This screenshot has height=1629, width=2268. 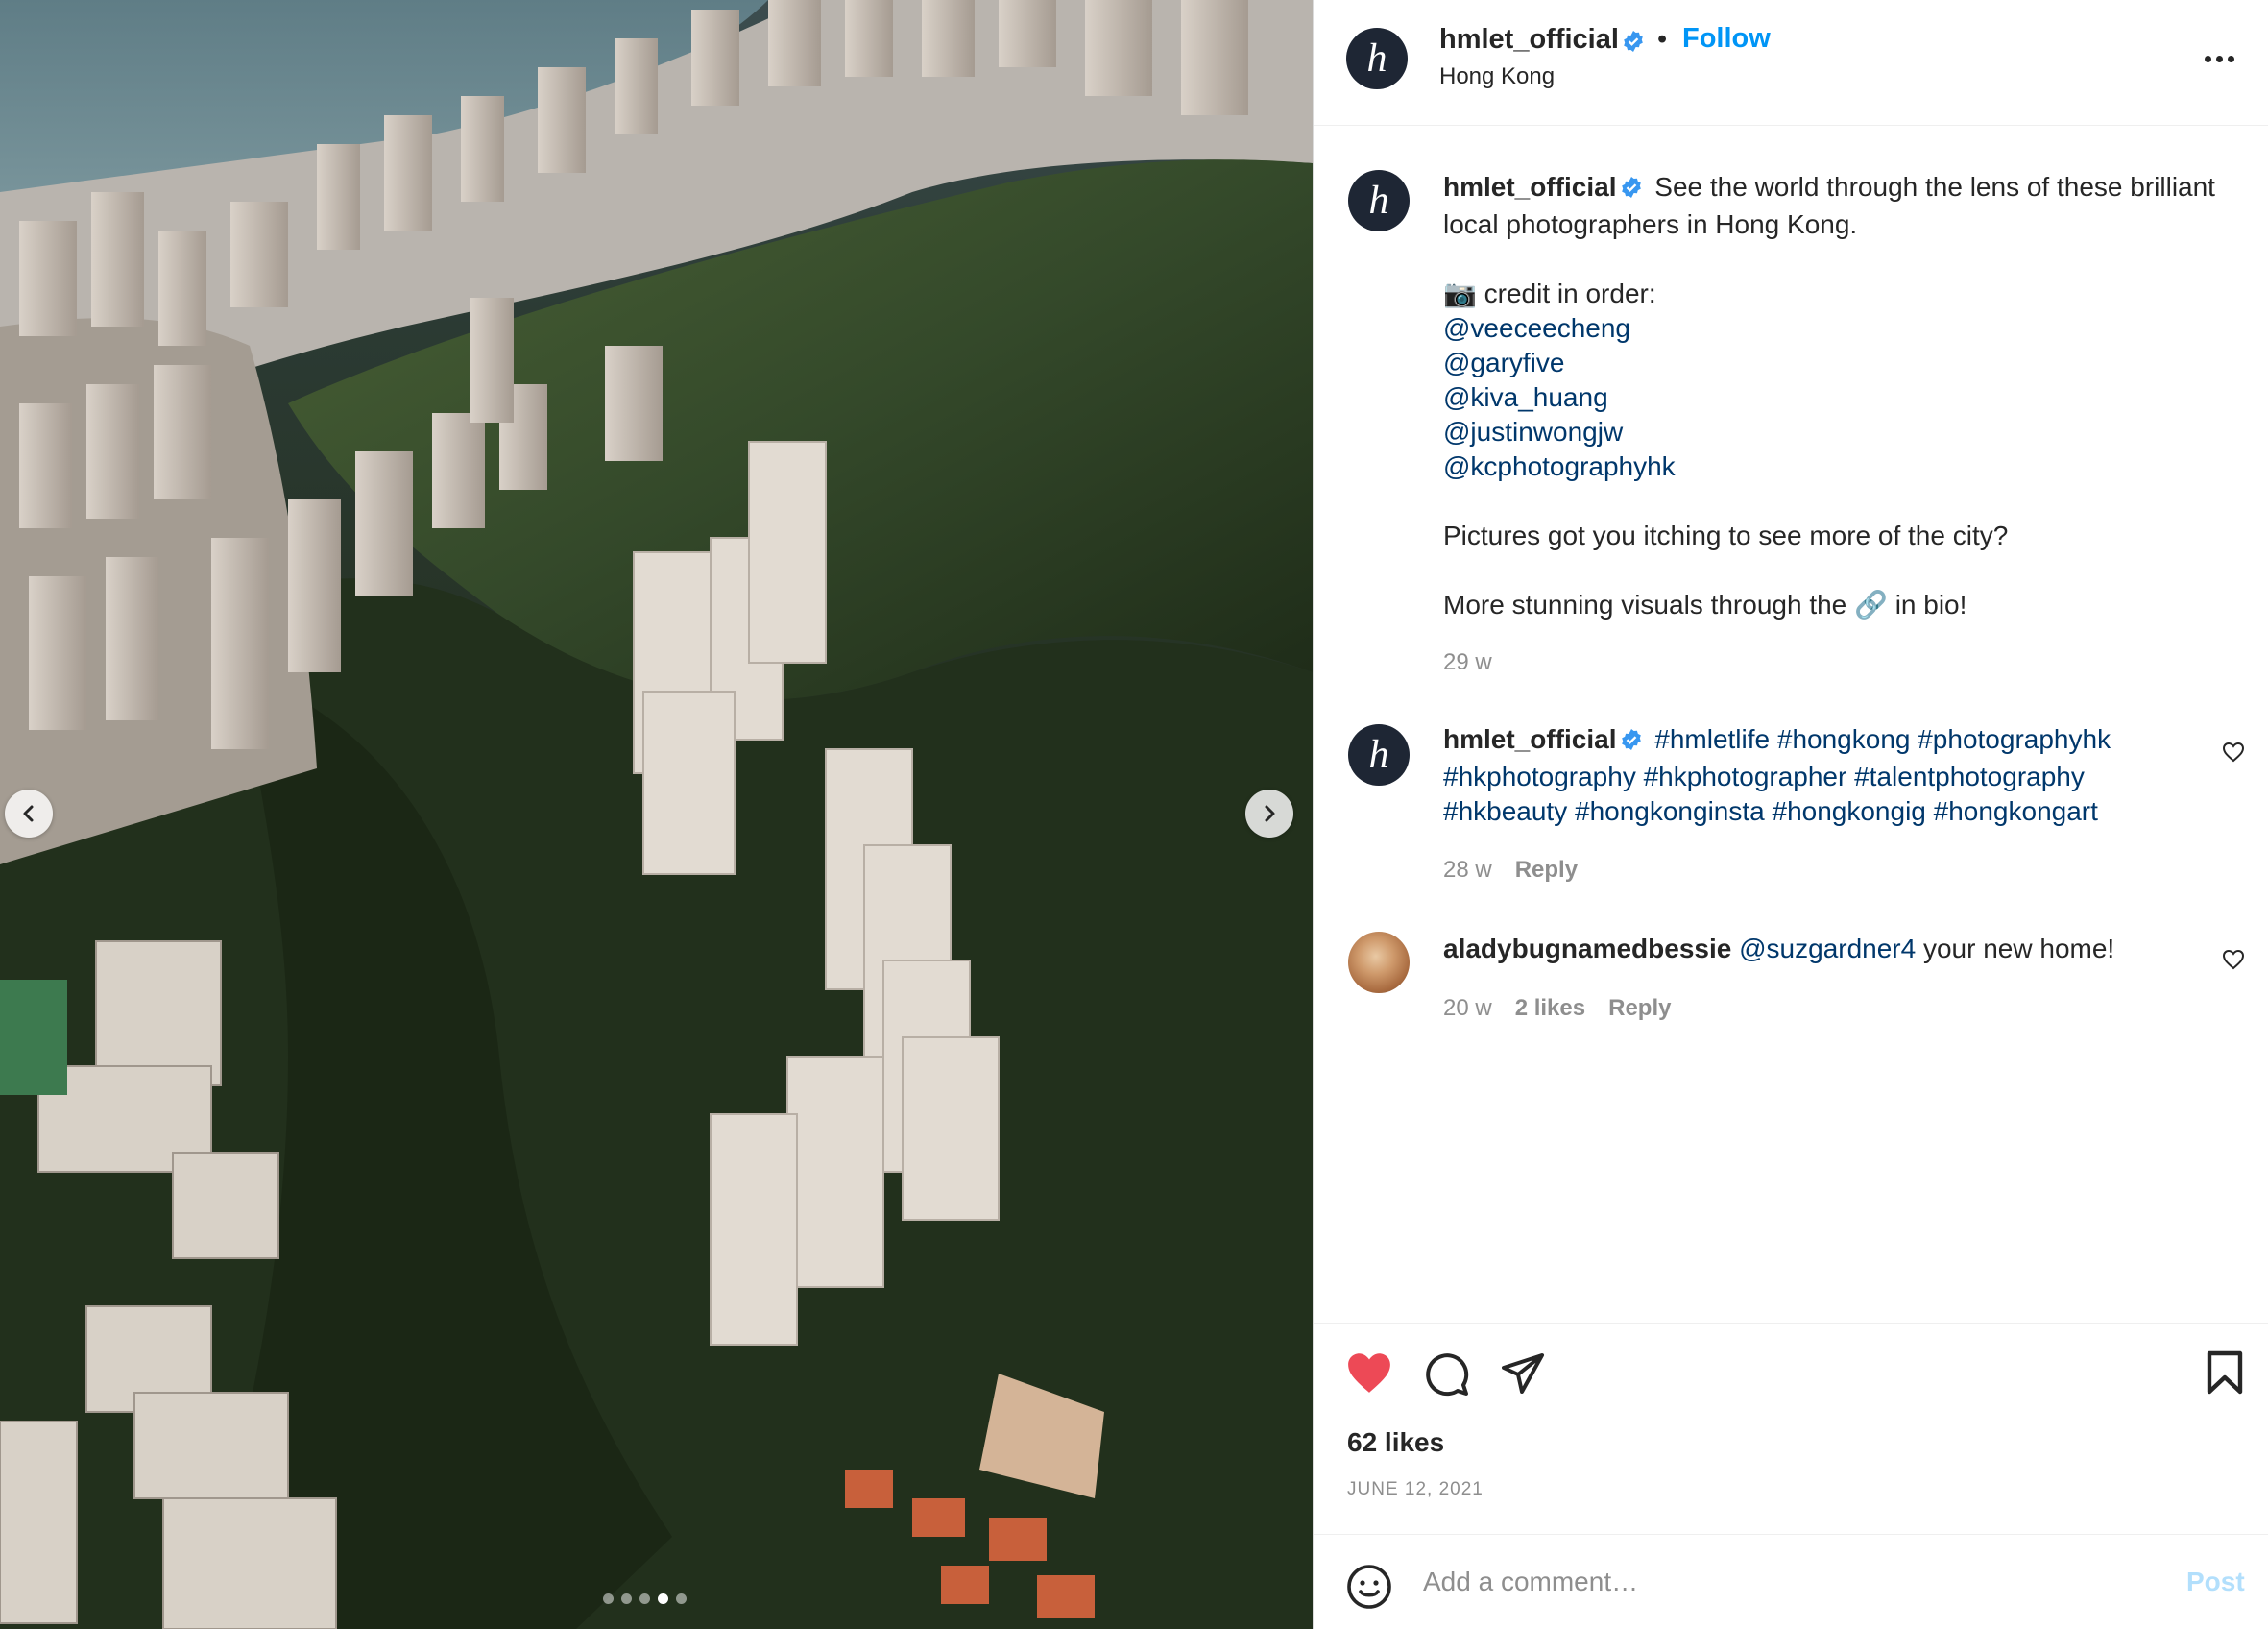 I want to click on mention-link: @garyfive, so click(x=1832, y=363).